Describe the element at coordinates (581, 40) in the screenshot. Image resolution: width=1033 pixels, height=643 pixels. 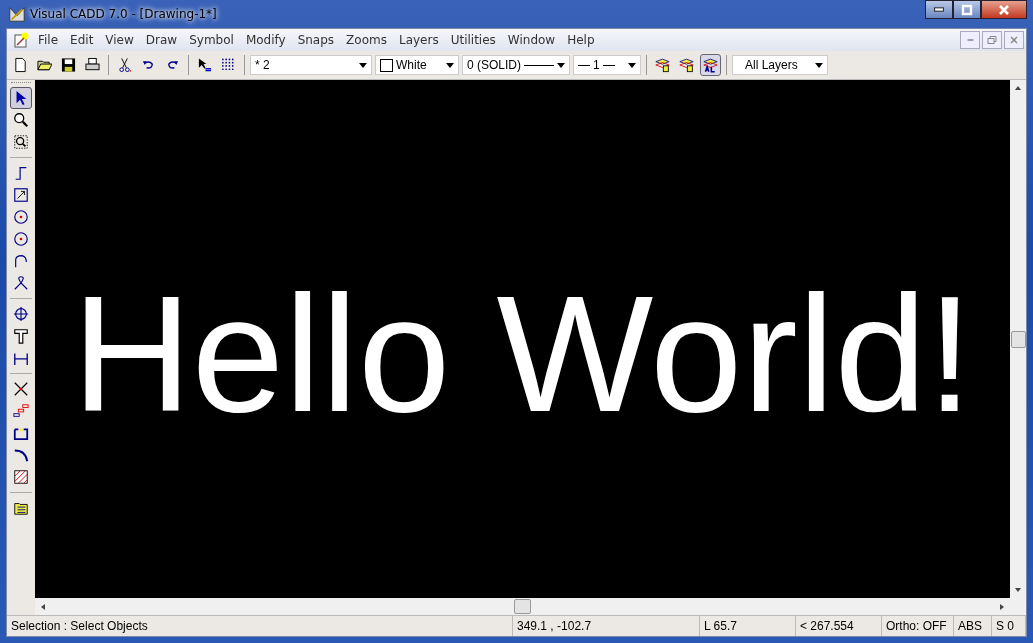
I see `menu-item: Help` at that location.